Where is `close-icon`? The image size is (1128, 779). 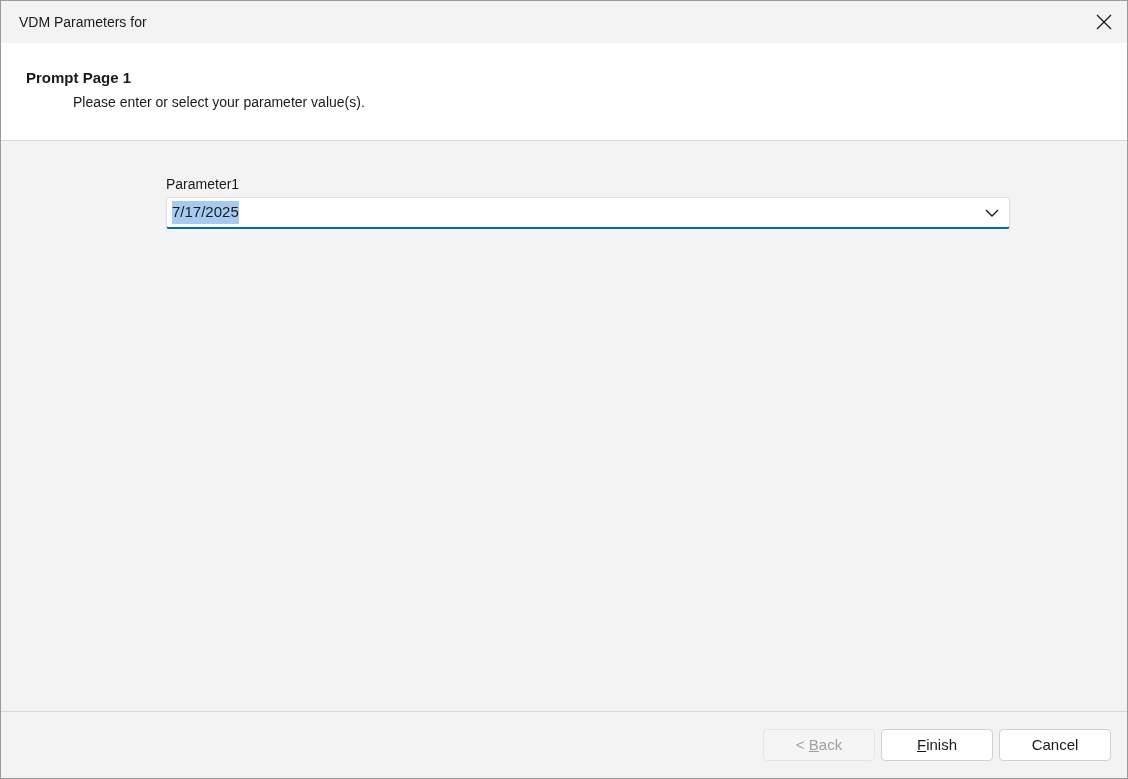 close-icon is located at coordinates (1104, 22).